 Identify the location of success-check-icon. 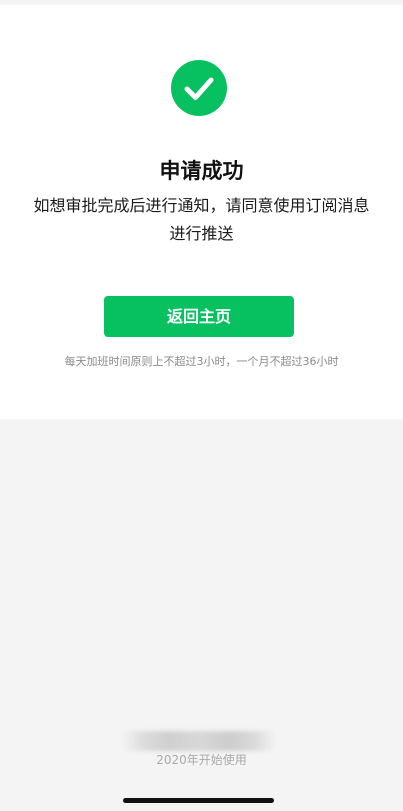
(199, 88).